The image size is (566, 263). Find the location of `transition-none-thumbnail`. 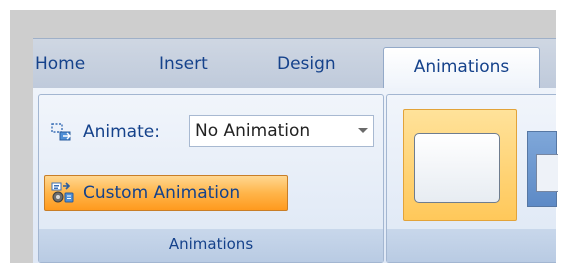

transition-none-thumbnail is located at coordinates (460, 165).